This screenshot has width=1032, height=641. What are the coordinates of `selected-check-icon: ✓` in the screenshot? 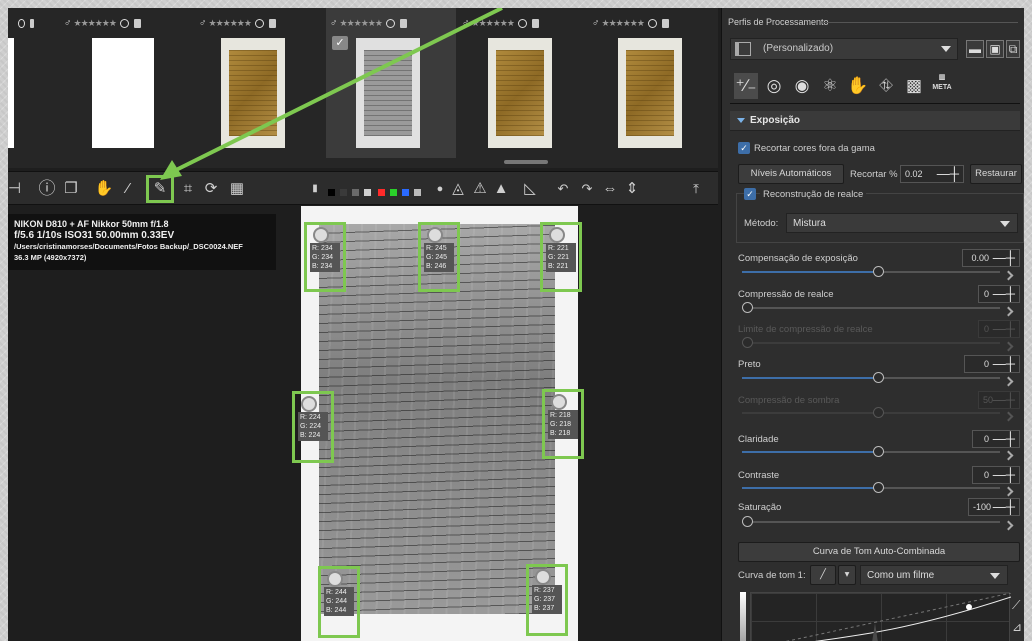 It's located at (340, 43).